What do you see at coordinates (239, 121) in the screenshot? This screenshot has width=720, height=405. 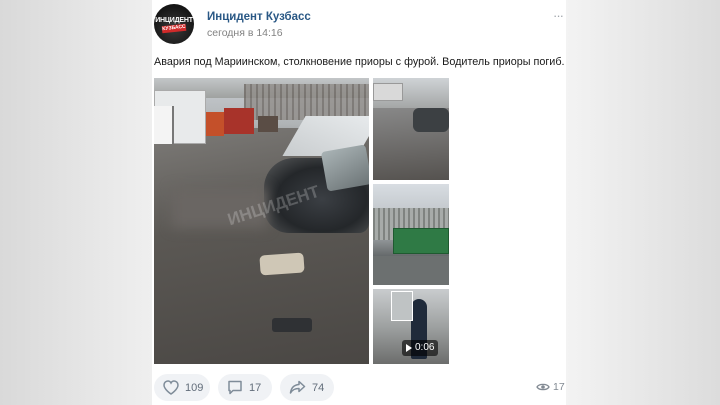 I see `truck-red` at bounding box center [239, 121].